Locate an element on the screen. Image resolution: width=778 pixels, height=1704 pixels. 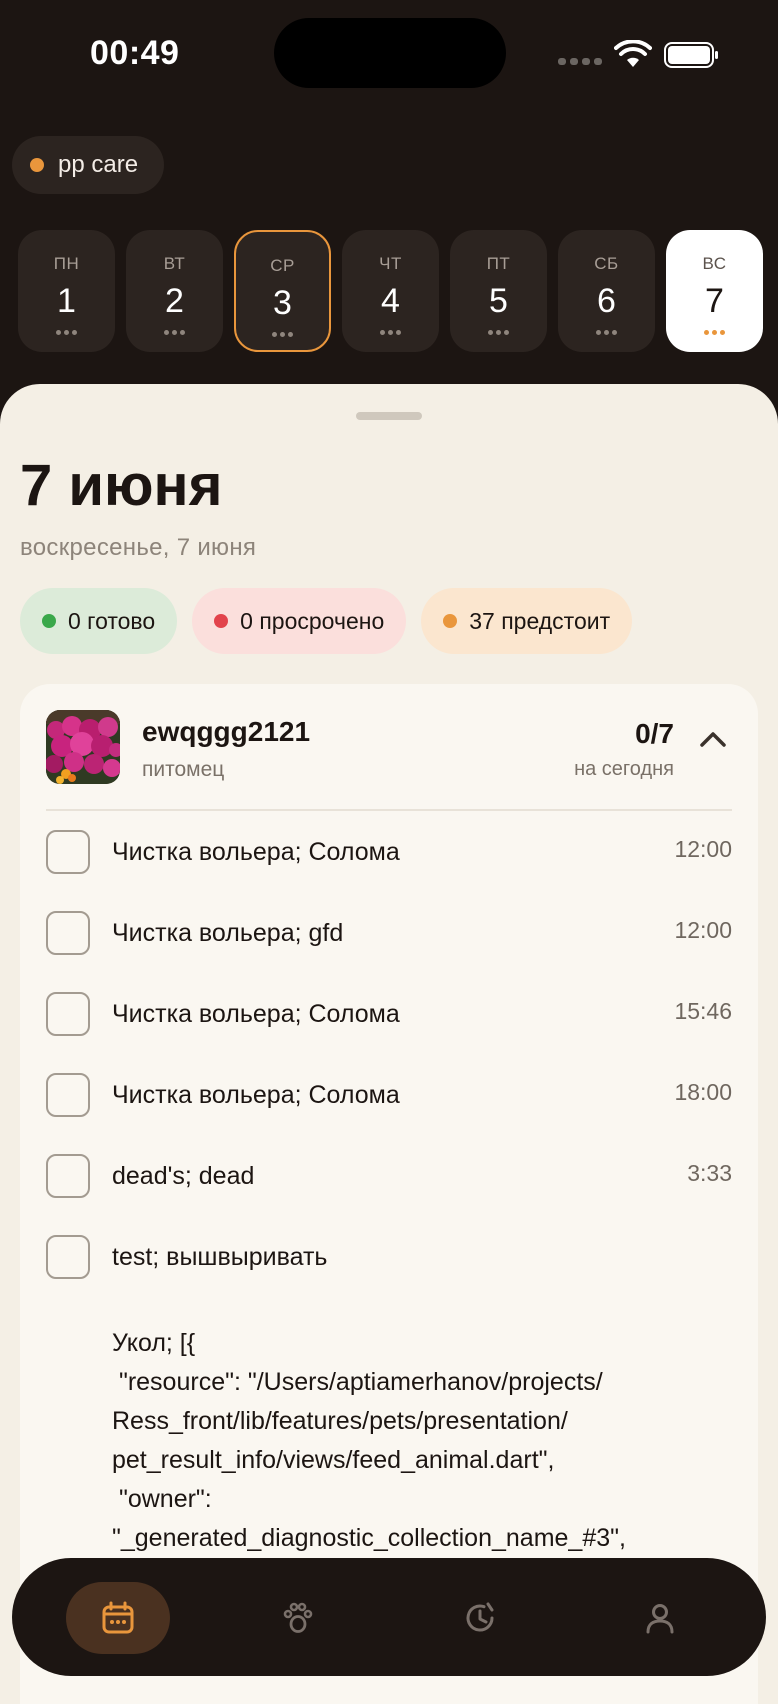
history-icon is located at coordinates (480, 1617).